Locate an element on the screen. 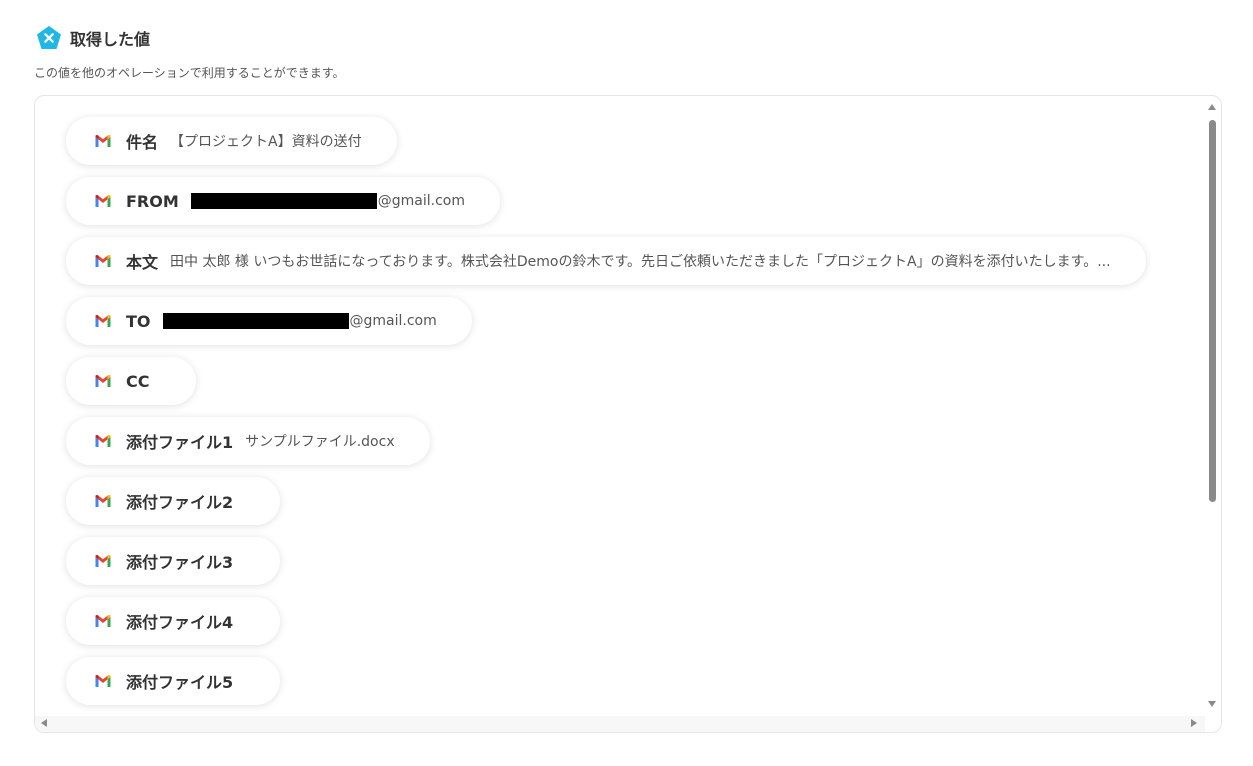 This screenshot has height=766, width=1253. horizontal-scrollbar is located at coordinates (620, 724).